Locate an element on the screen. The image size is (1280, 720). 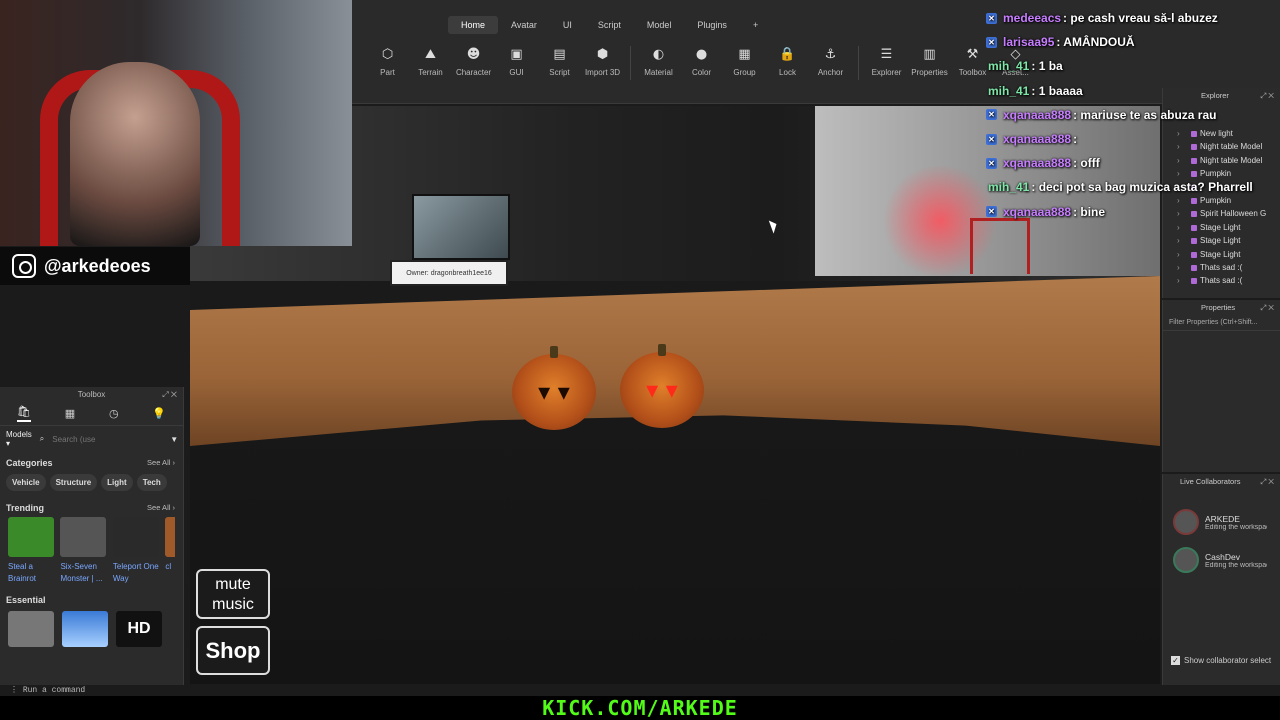
part-button: ⬡ Part is located at coordinates (387, 63).